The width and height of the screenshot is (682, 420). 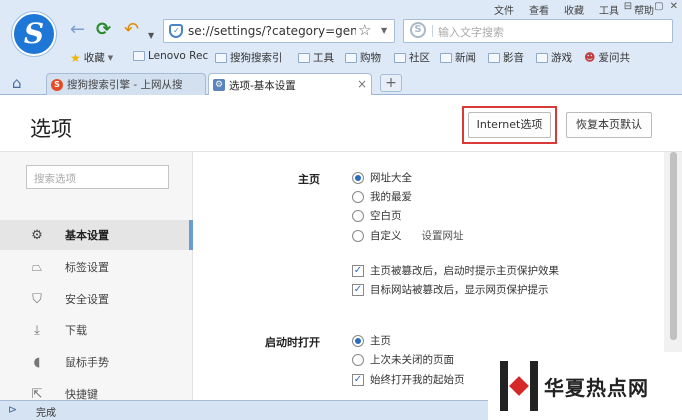 I want to click on tab-label: 搜狗搜索引擎 - 上网从搜, so click(x=125, y=85).